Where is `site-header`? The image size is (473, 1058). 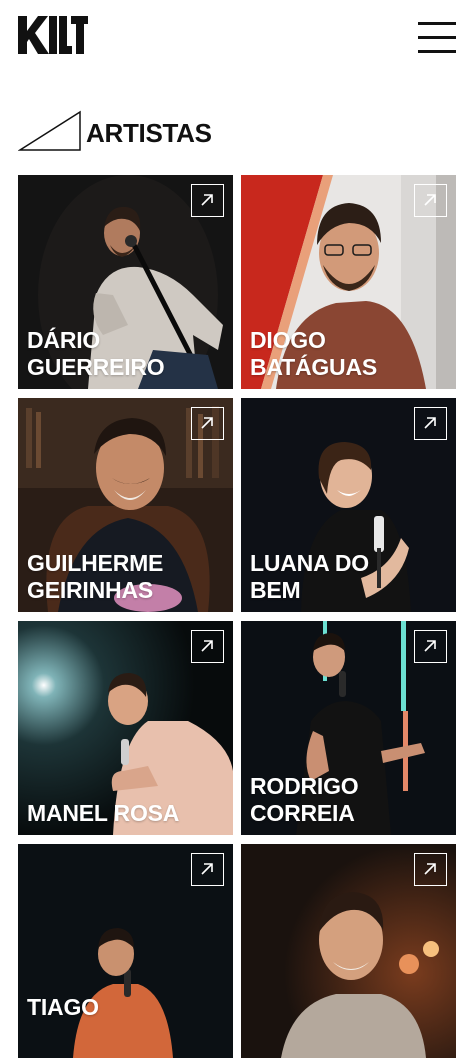 site-header is located at coordinates (236, 35).